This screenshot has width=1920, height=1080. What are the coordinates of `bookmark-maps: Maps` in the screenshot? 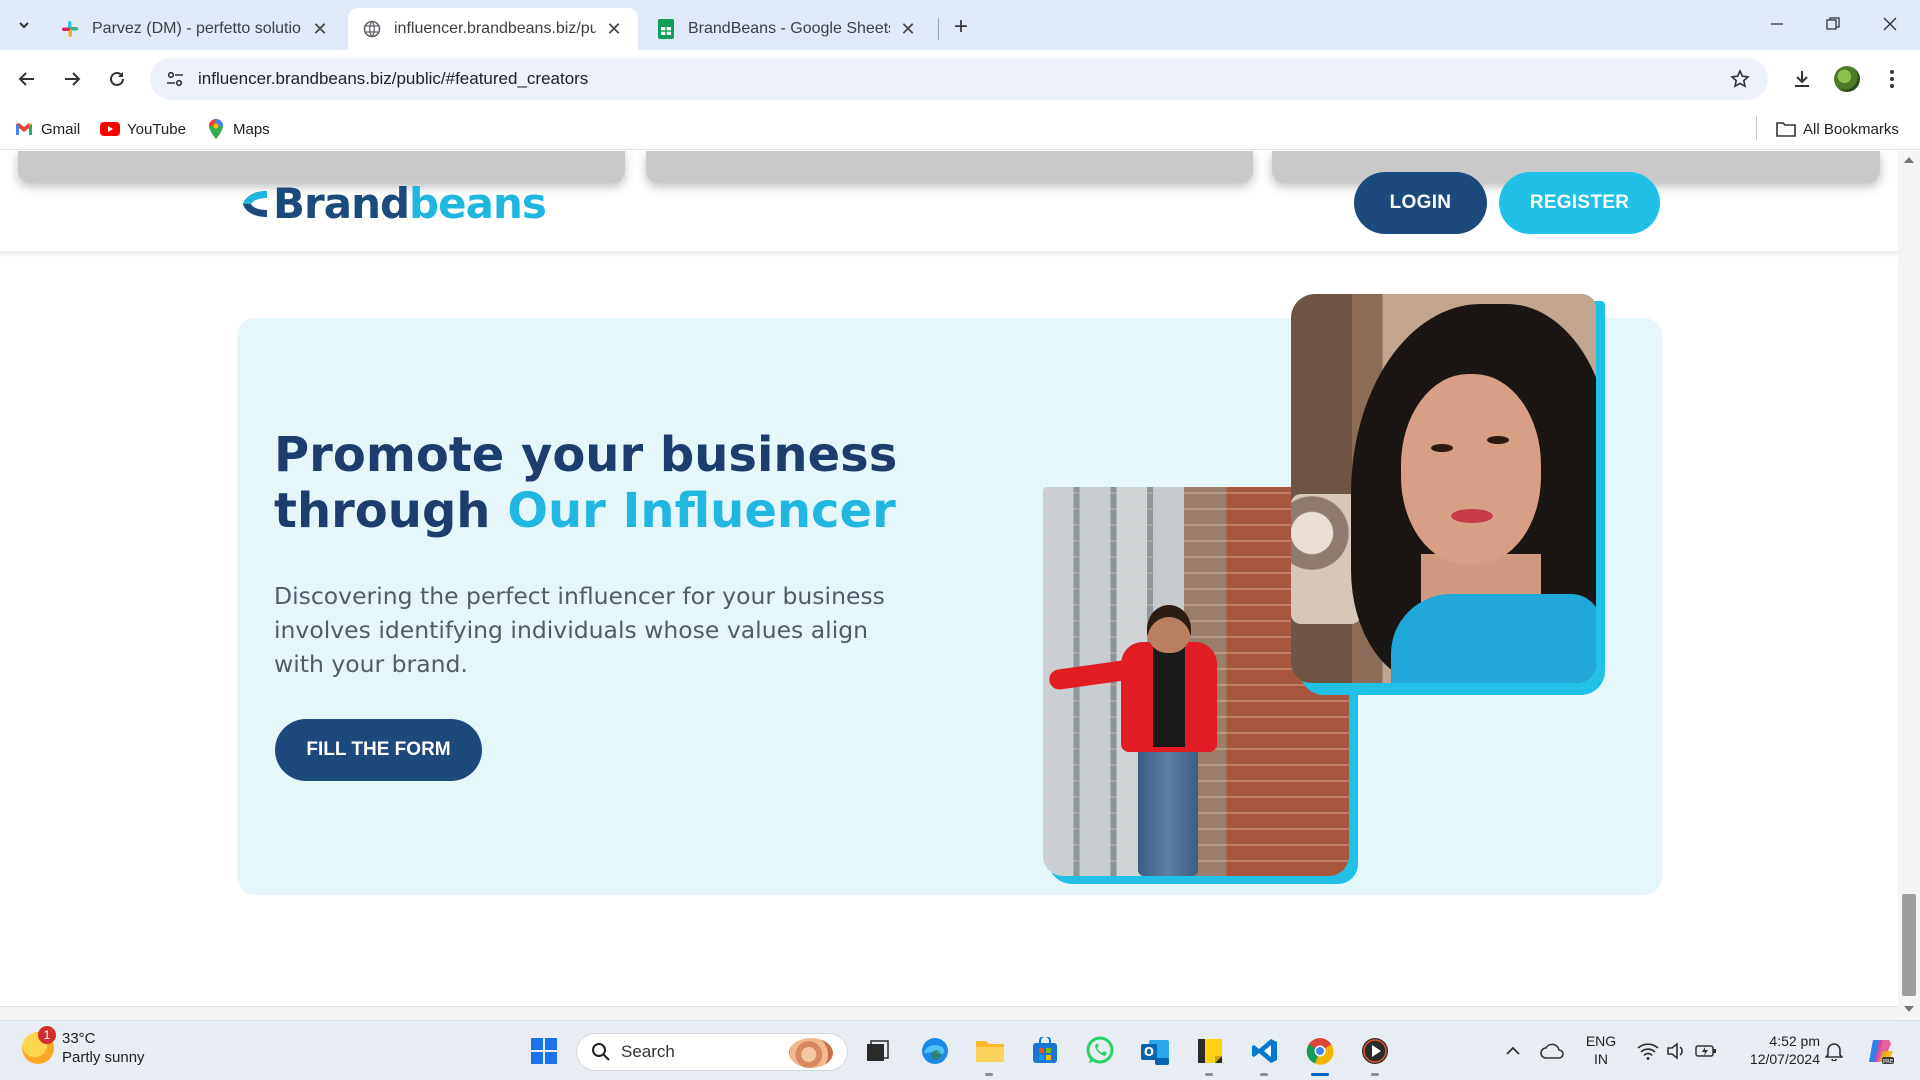 It's located at (238, 129).